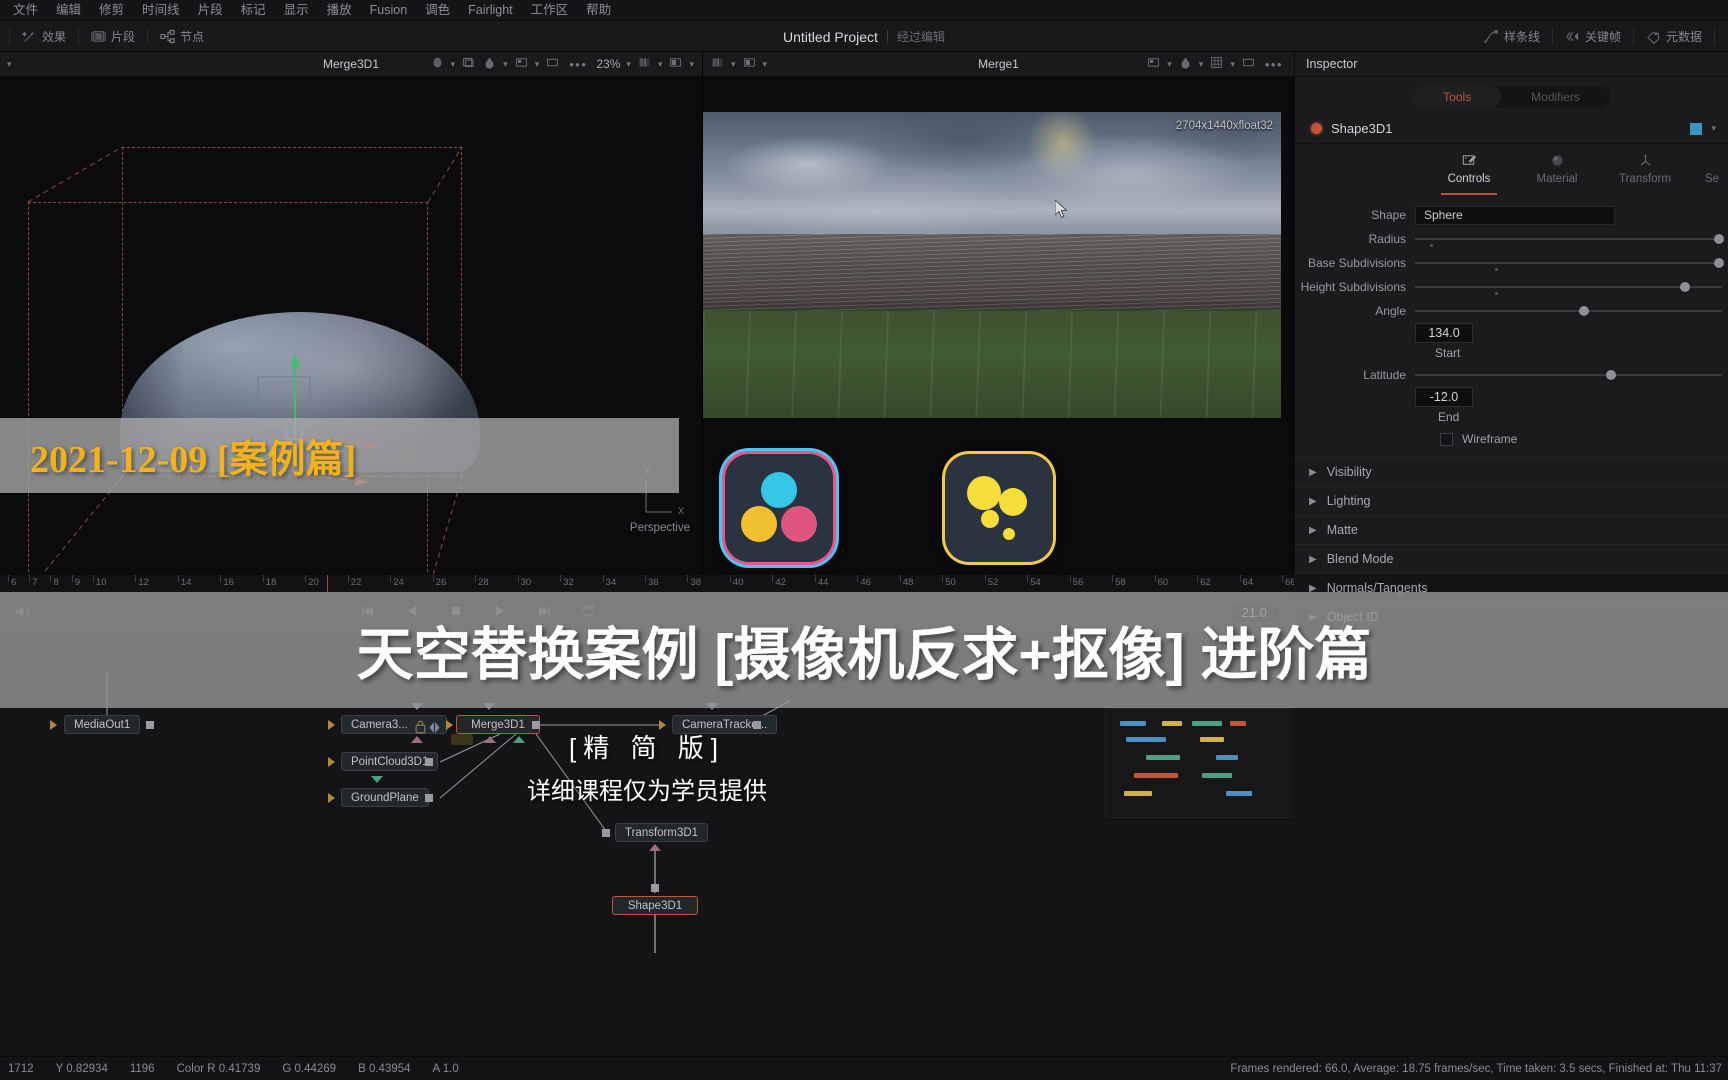 The image size is (1728, 1080). I want to click on node-merge3d1-input-connector-c, so click(519, 739).